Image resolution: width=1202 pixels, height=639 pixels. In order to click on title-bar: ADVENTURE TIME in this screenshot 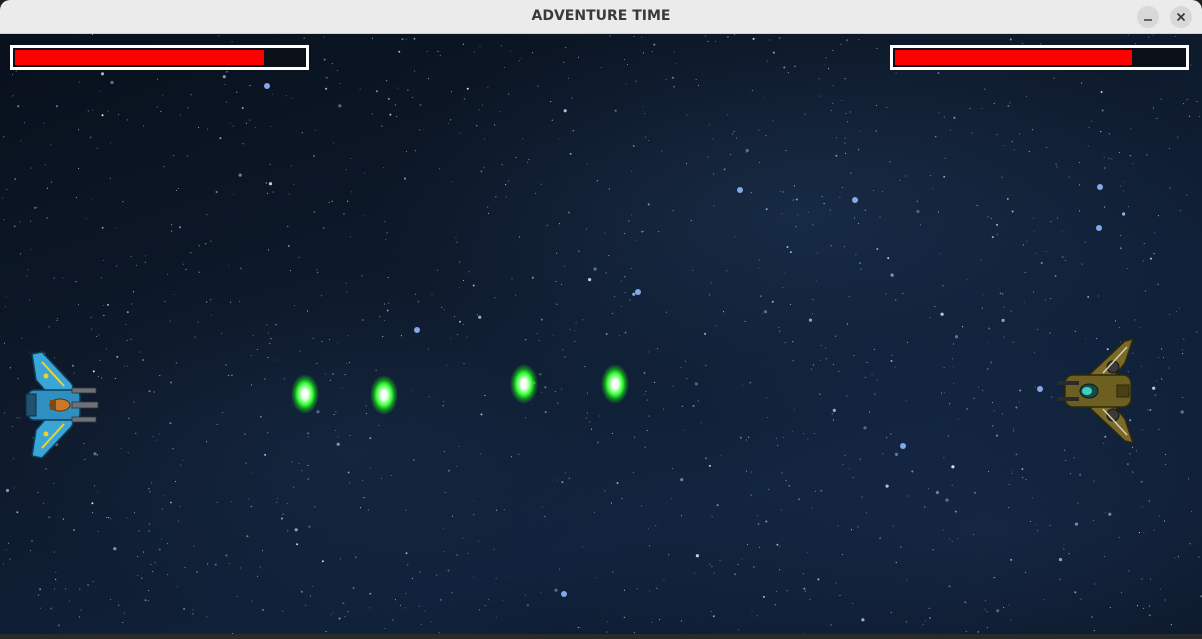, I will do `click(601, 17)`.